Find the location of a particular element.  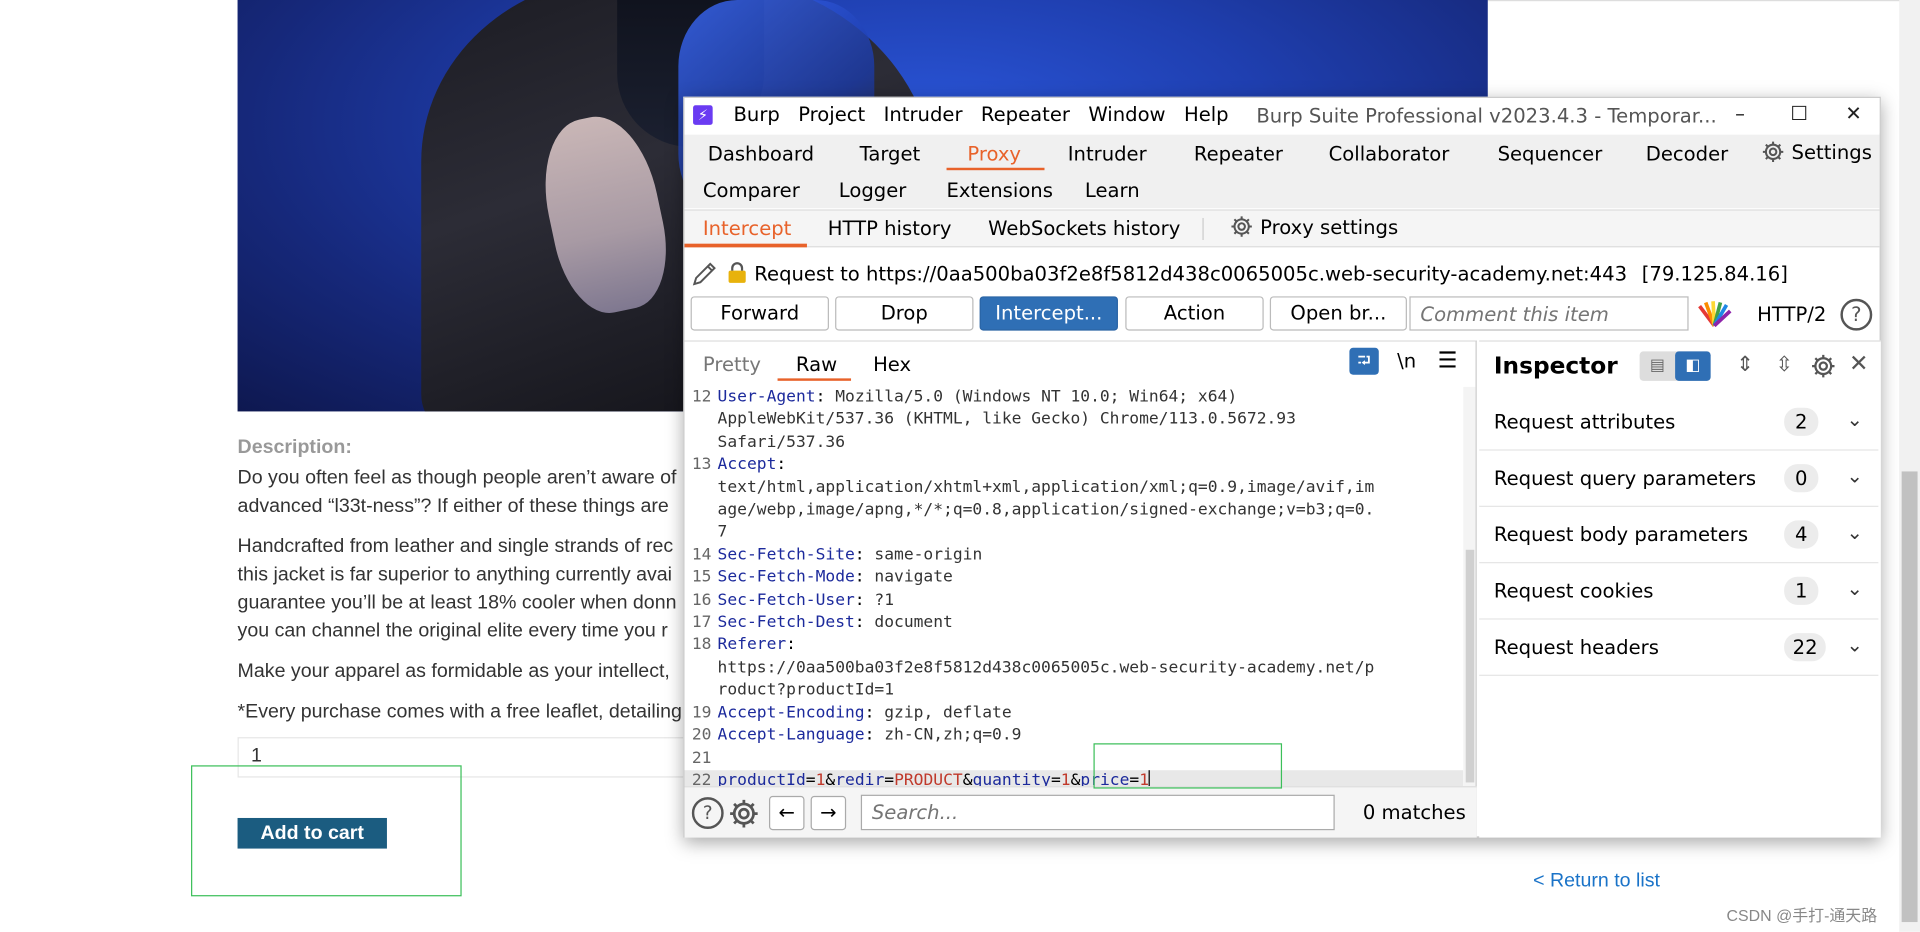

tab-comparer: Comparer is located at coordinates (751, 190).